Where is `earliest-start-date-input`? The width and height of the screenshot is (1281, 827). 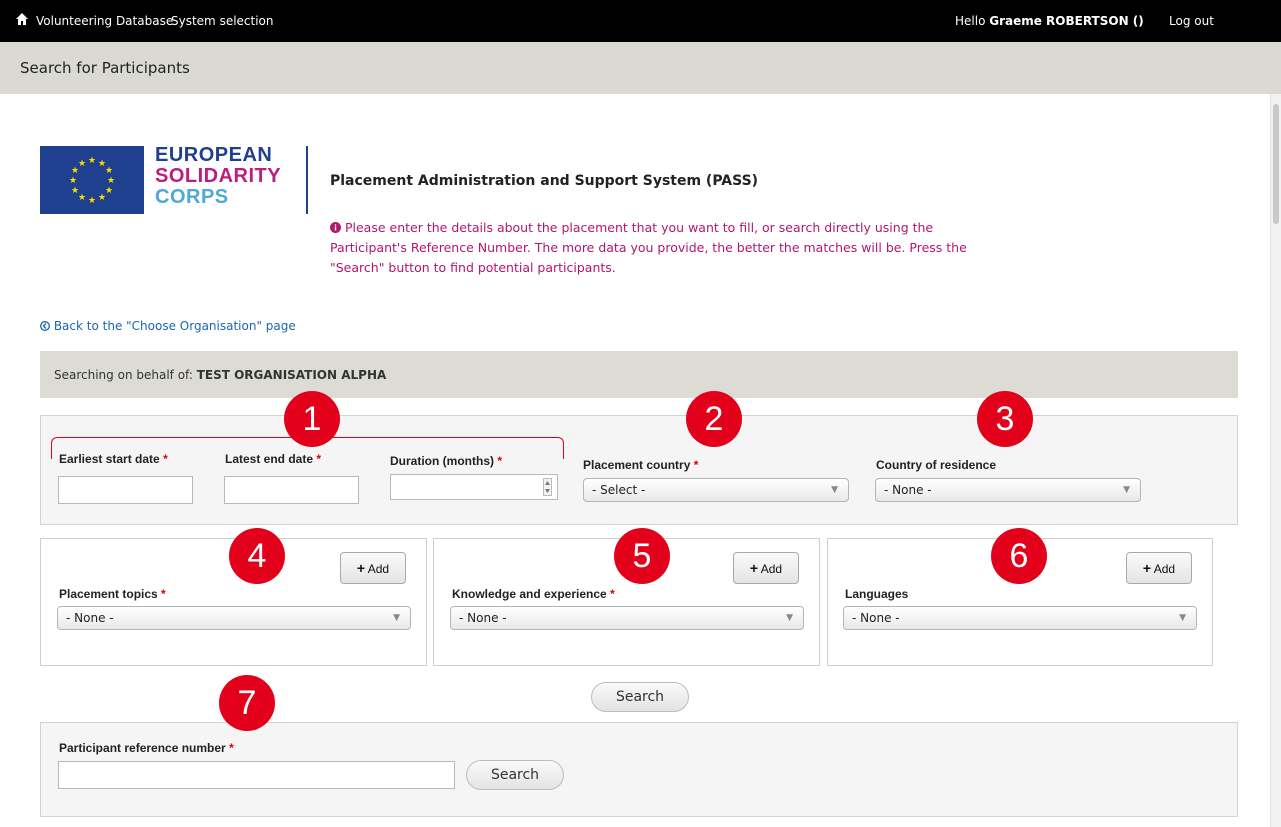 earliest-start-date-input is located at coordinates (125, 490).